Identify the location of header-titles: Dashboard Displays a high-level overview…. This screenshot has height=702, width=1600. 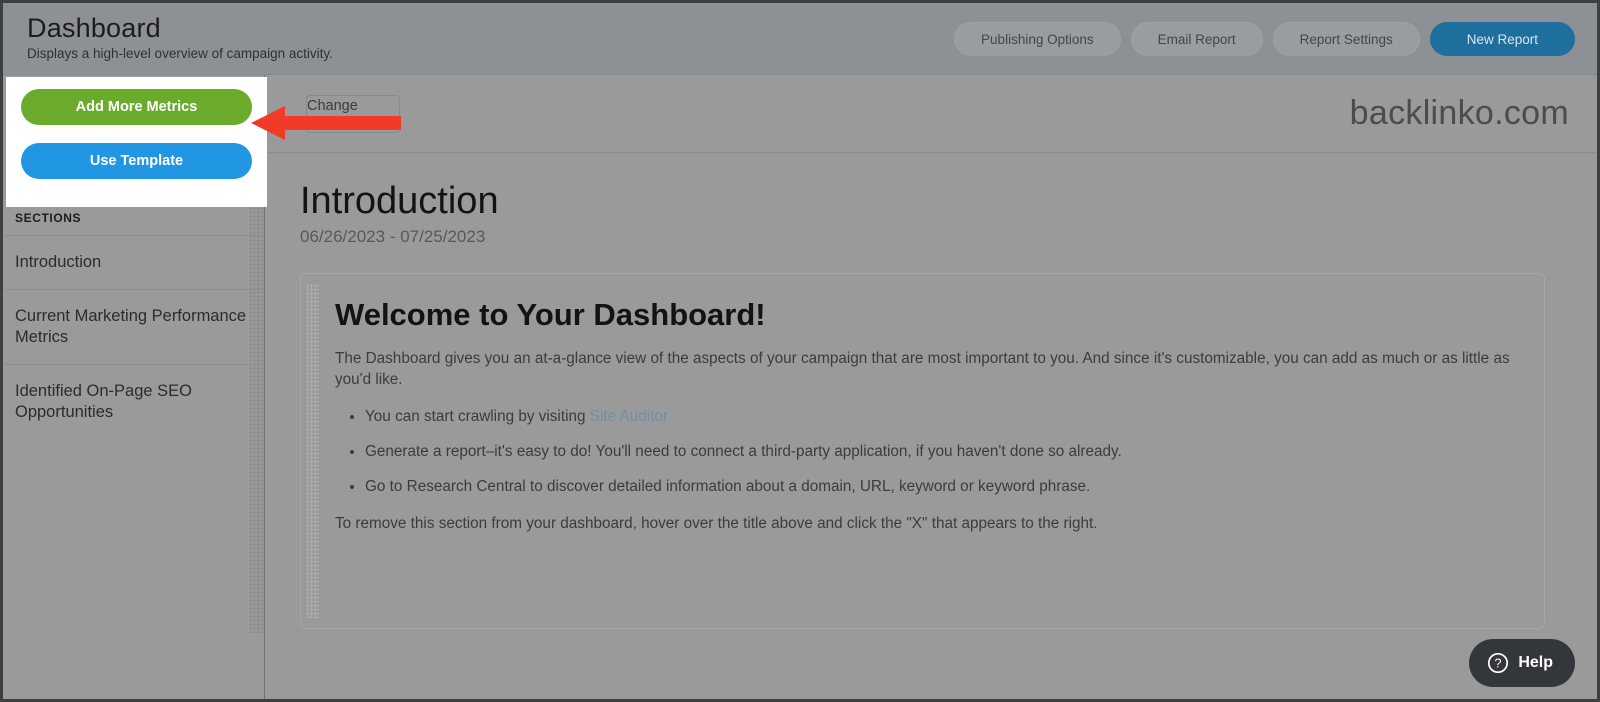
(168, 32).